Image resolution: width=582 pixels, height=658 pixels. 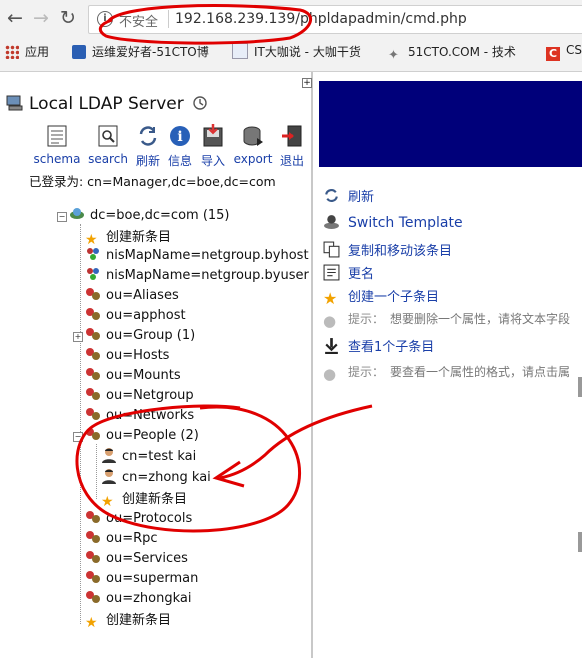 What do you see at coordinates (62, 217) in the screenshot?
I see `root-collapse-toggle: −` at bounding box center [62, 217].